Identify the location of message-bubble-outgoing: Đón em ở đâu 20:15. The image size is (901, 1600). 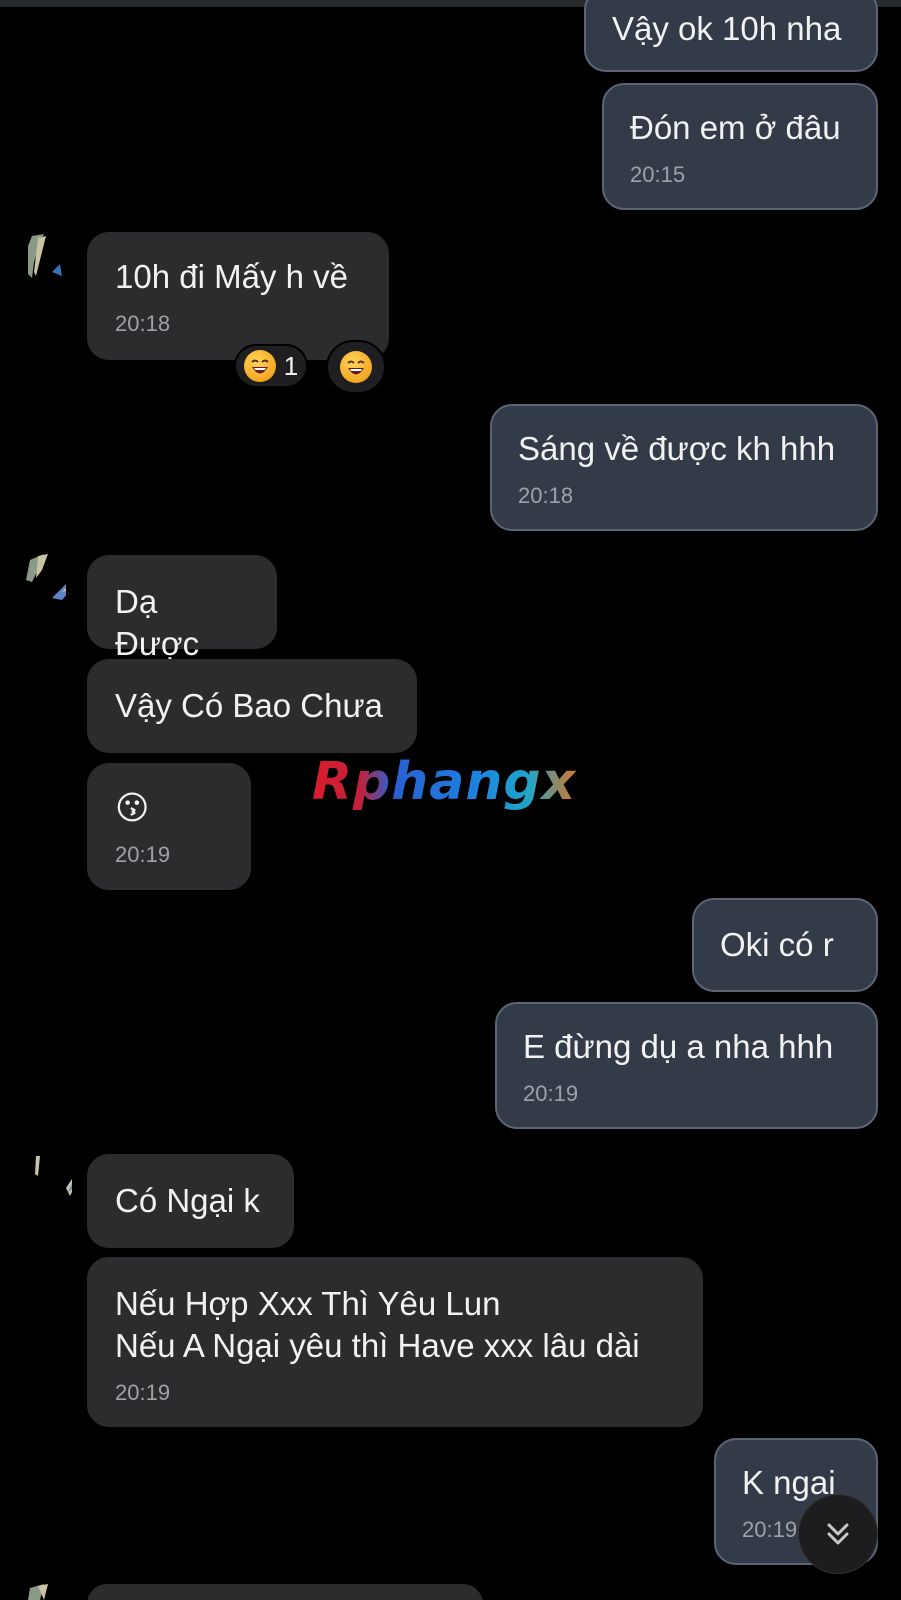
(740, 146).